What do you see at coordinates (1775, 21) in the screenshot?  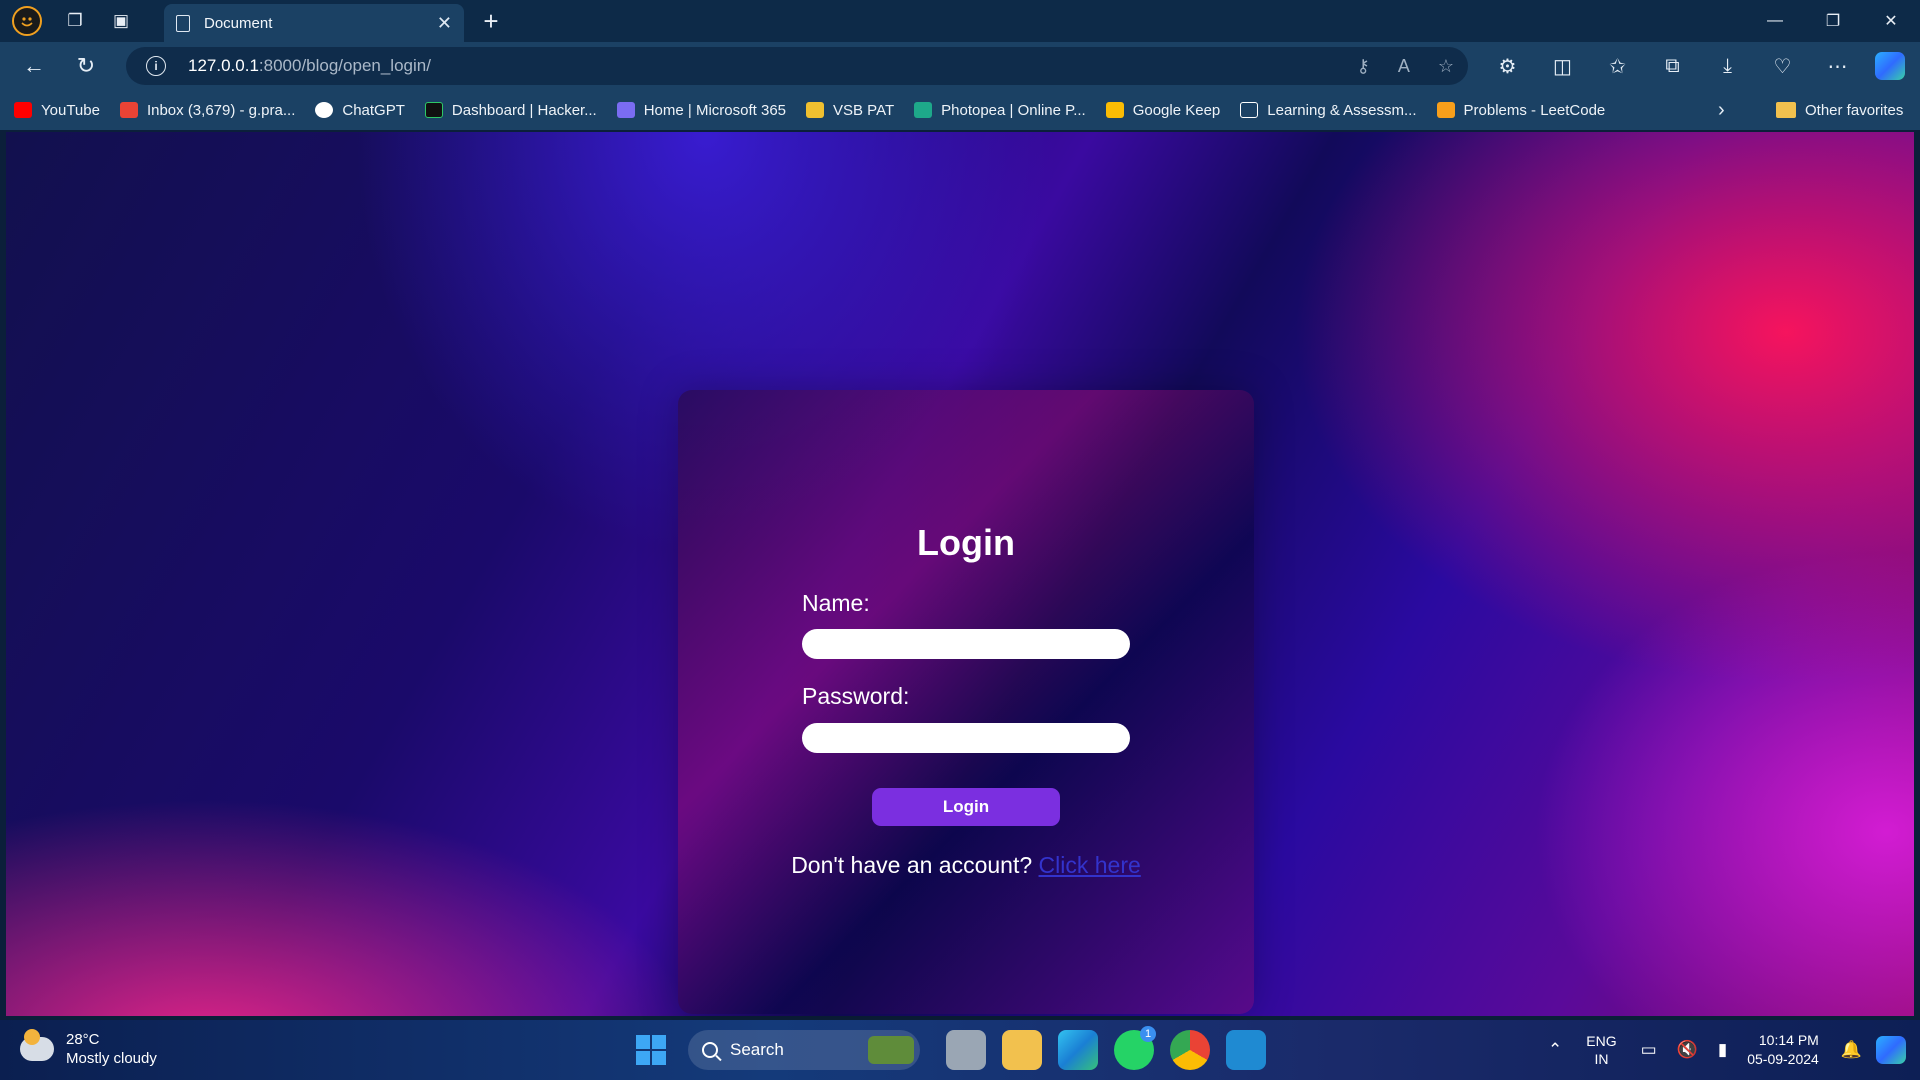 I see `minimize-icon: —` at bounding box center [1775, 21].